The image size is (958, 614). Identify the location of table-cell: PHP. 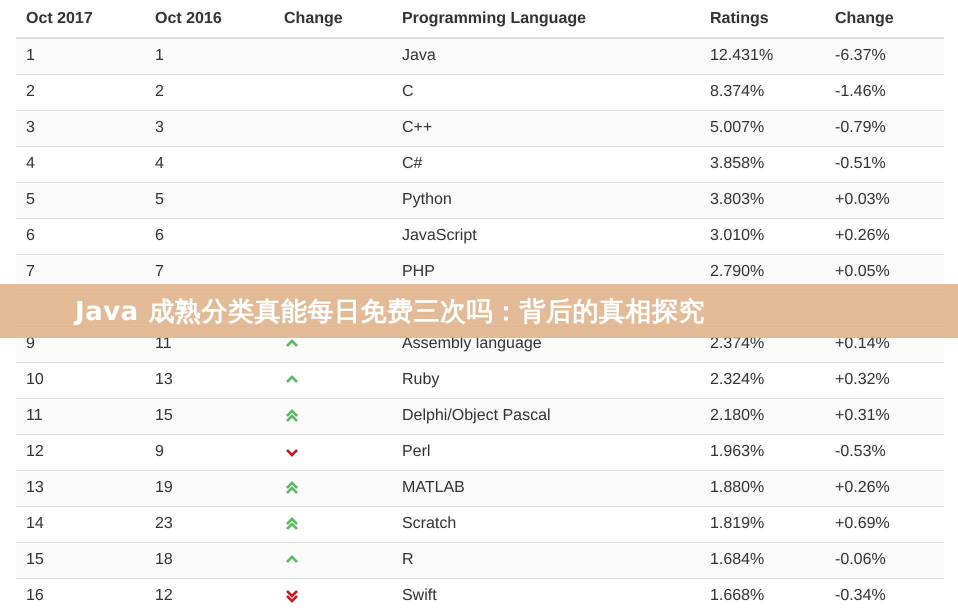
(418, 271).